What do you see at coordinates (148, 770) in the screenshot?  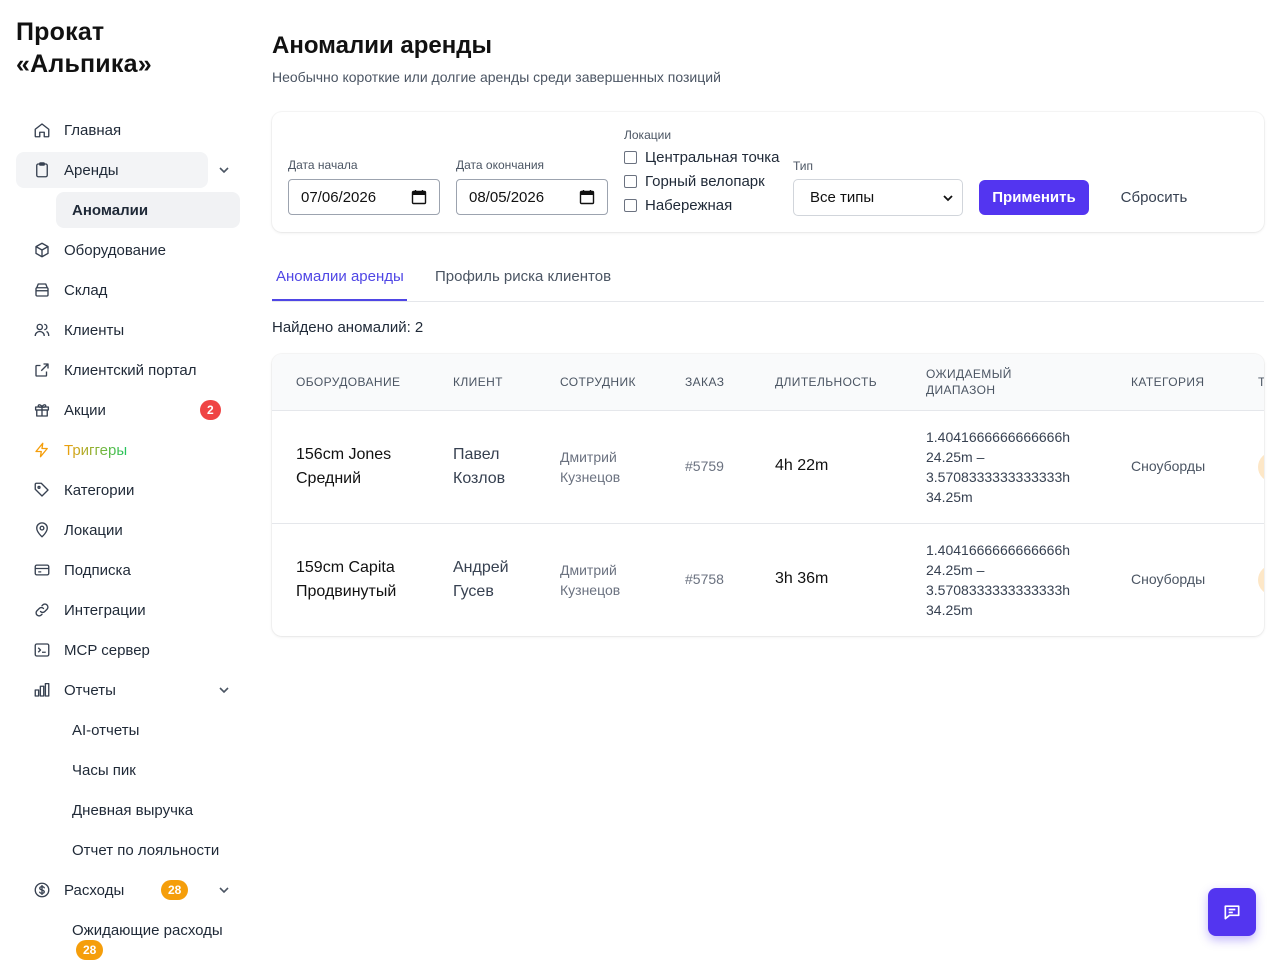 I see `sidebar-item-peak-hours: Часы пик` at bounding box center [148, 770].